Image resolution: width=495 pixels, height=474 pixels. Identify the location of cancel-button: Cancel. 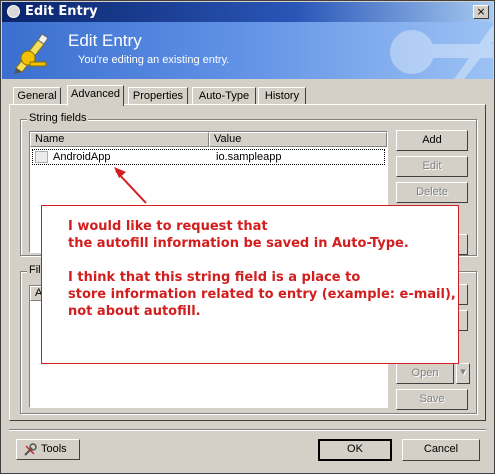
(441, 450).